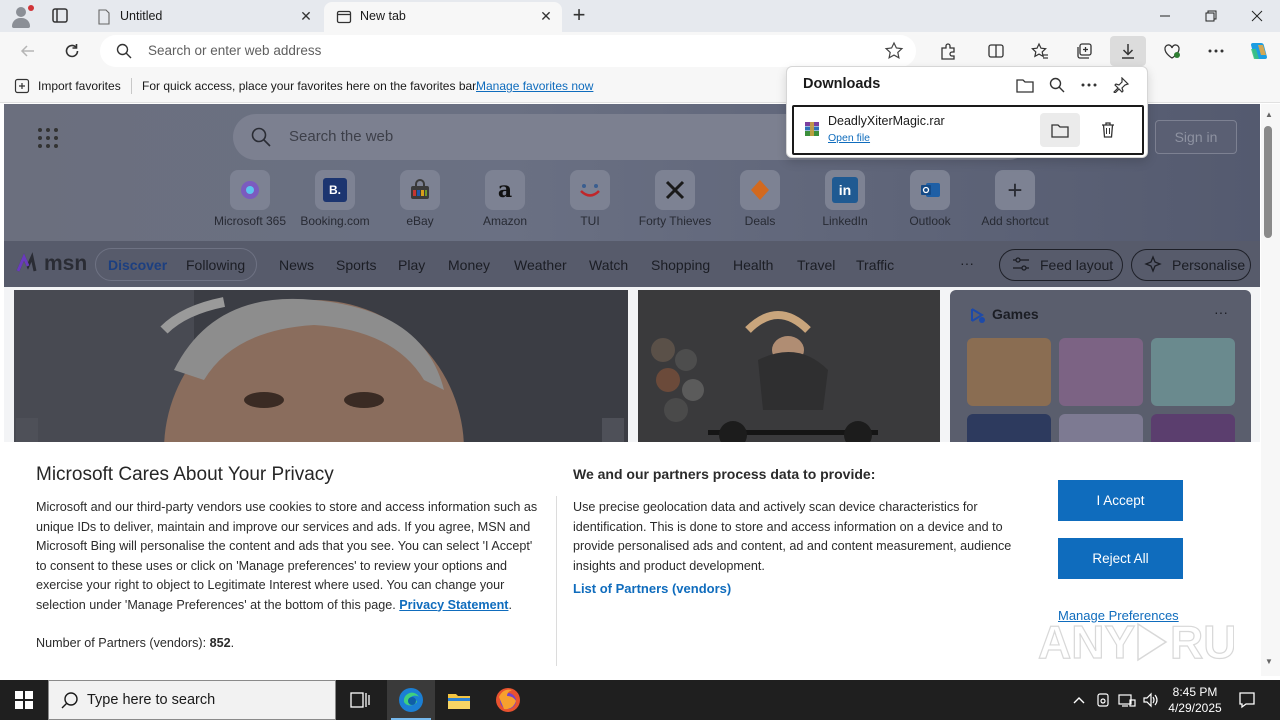 The image size is (1280, 720). What do you see at coordinates (360, 700) in the screenshot?
I see `task-view-icon` at bounding box center [360, 700].